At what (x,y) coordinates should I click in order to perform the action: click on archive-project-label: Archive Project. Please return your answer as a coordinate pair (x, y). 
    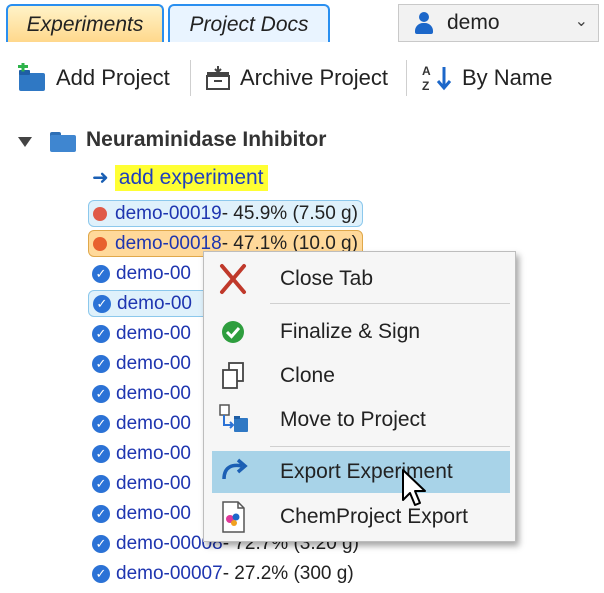
    Looking at the image, I should click on (314, 77).